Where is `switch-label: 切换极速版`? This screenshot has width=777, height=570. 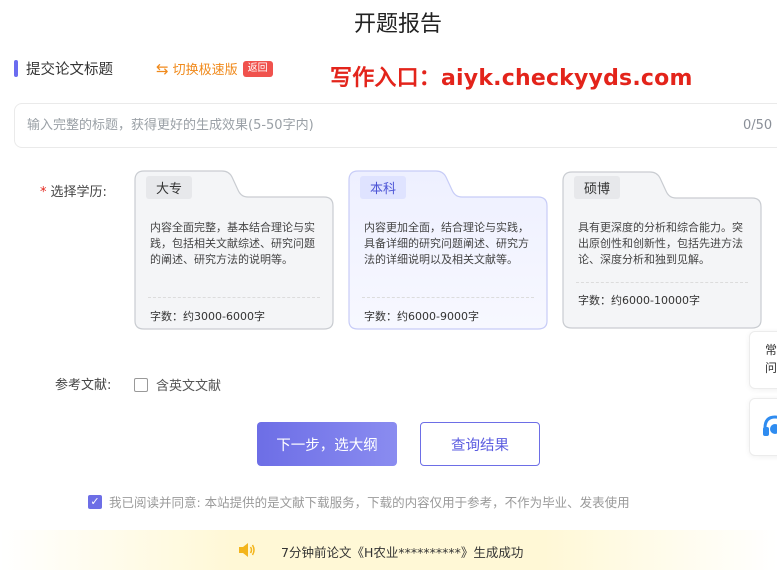
switch-label: 切换极速版 is located at coordinates (205, 70).